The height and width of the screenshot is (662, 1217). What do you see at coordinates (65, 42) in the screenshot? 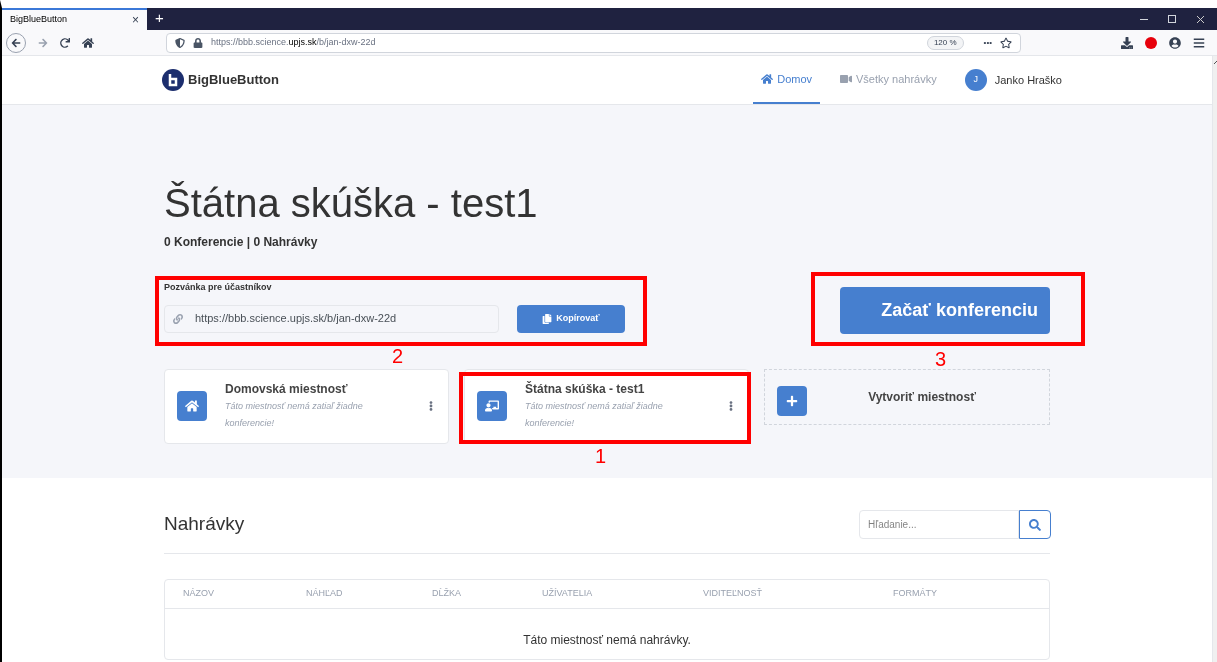
I see `reload-icon` at bounding box center [65, 42].